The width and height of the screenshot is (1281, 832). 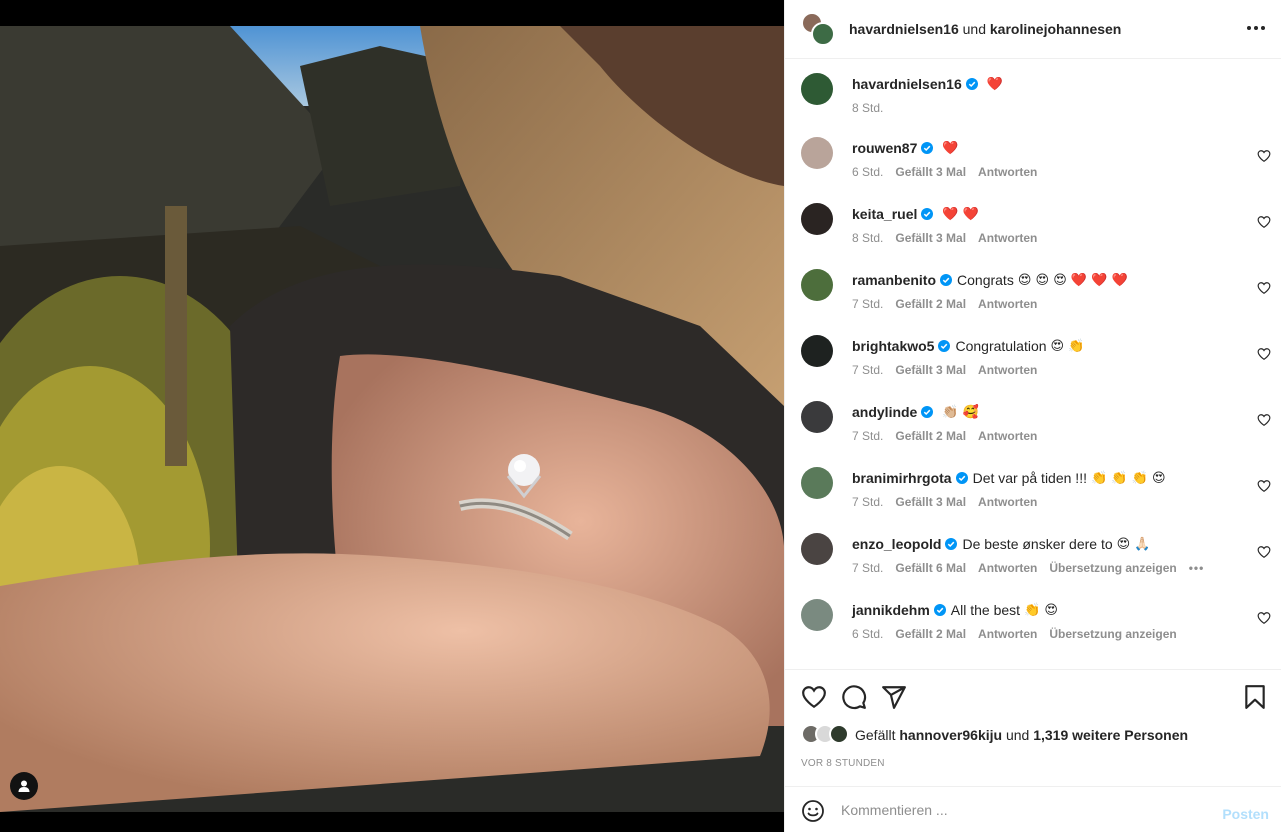 What do you see at coordinates (902, 478) in the screenshot?
I see `comment-username: branimirhrgota` at bounding box center [902, 478].